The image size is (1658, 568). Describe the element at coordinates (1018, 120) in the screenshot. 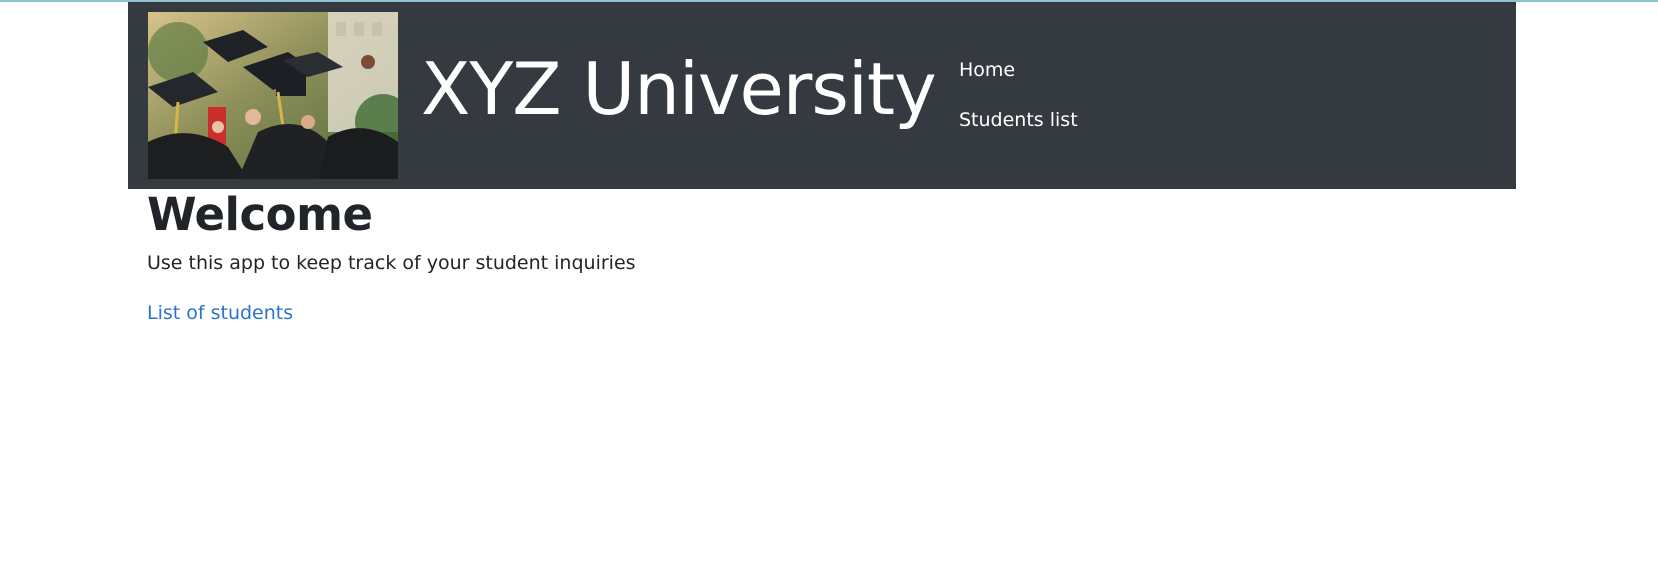

I see `nav-link-students-list: Students list` at that location.